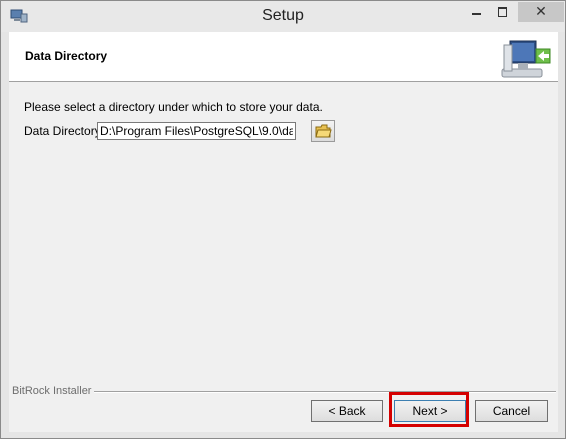 This screenshot has height=439, width=566. I want to click on back-button: < Back, so click(347, 411).